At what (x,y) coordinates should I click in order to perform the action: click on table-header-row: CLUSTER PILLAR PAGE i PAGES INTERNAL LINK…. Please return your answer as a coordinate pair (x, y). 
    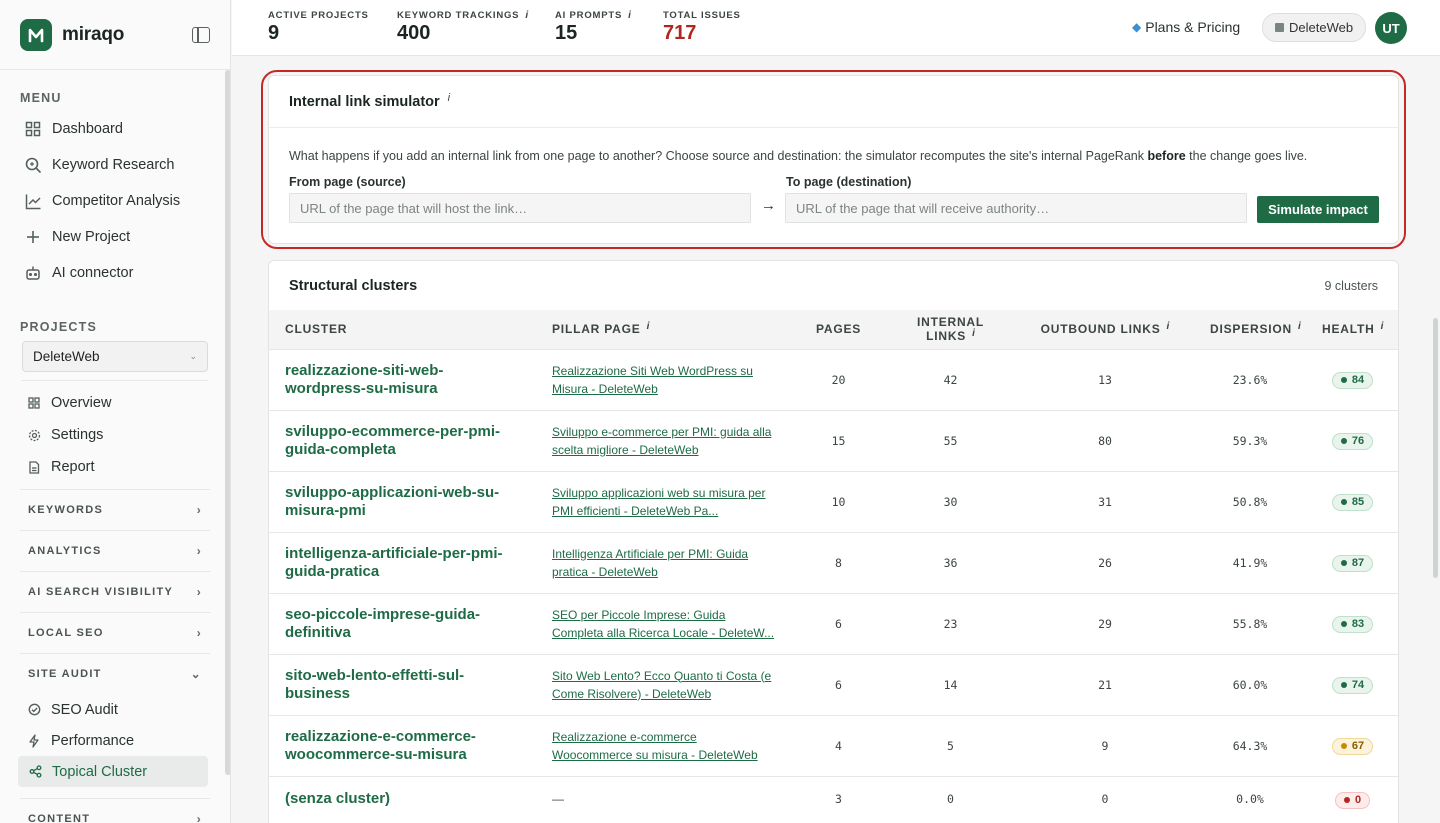
    Looking at the image, I should click on (833, 329).